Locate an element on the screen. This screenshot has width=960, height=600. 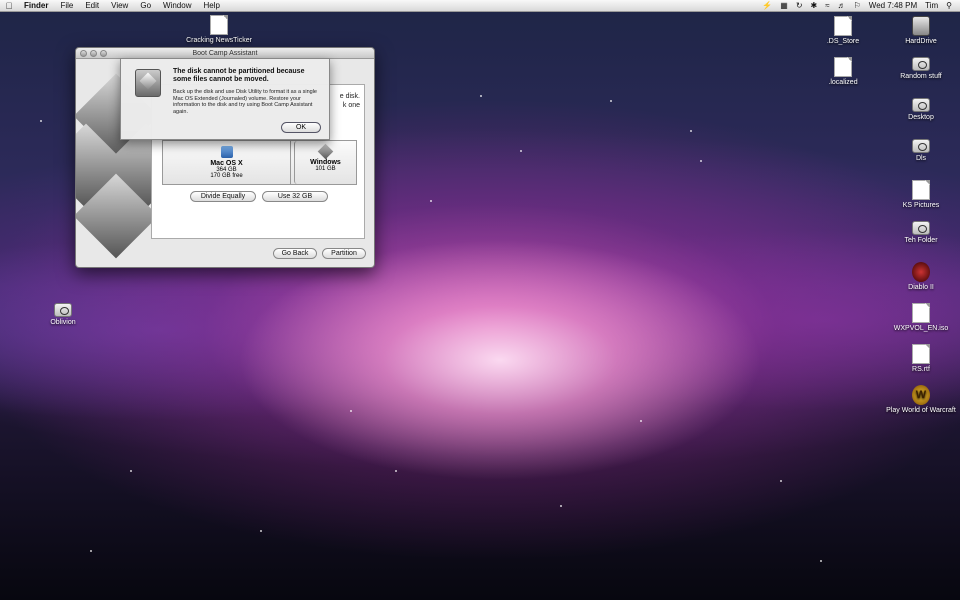
desktop-icon-label: Dls is located at coordinates (921, 158).